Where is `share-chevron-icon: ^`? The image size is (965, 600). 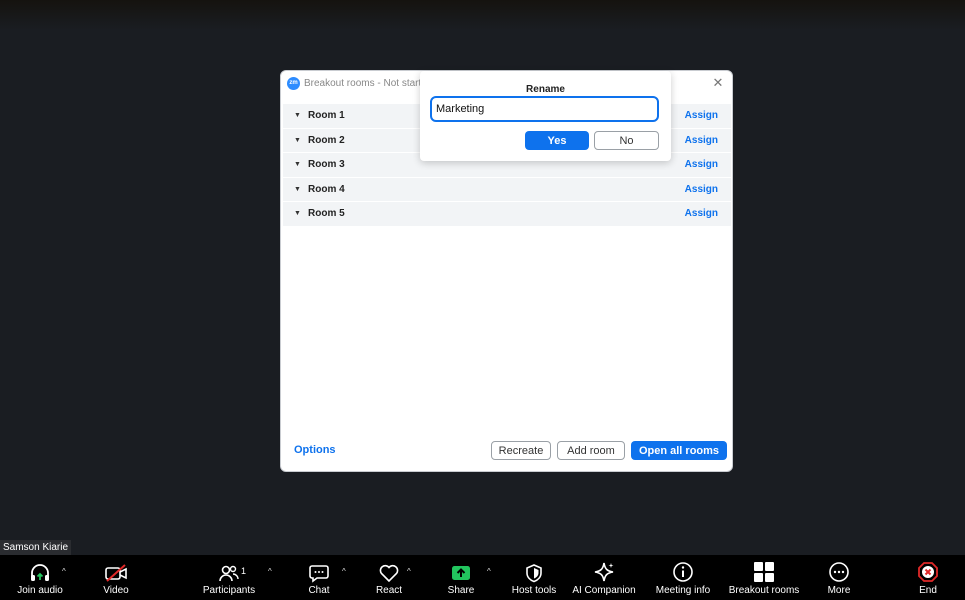
share-chevron-icon: ^ is located at coordinates (489, 571).